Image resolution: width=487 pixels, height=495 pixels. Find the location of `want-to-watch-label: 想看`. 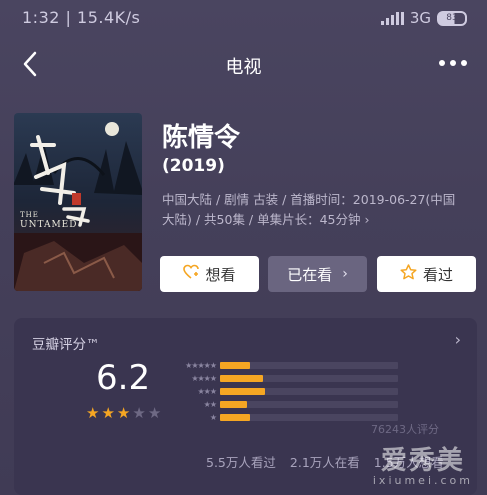

want-to-watch-label: 想看 is located at coordinates (220, 274).